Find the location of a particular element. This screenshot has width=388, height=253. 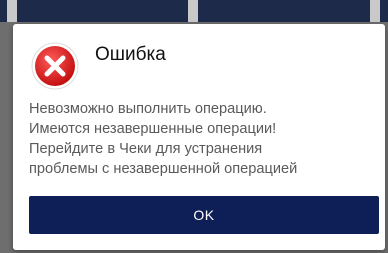

background-app-bar is located at coordinates (194, 11).